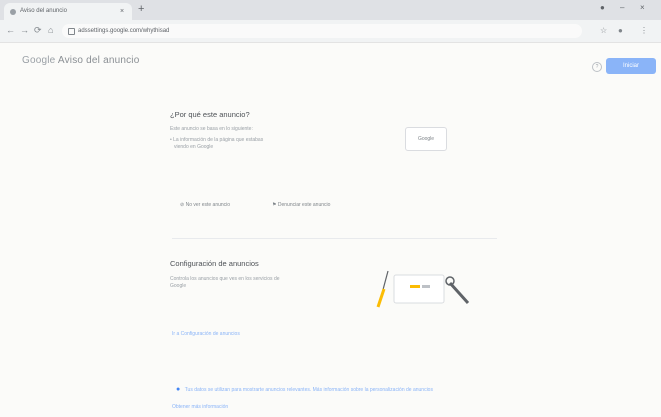 The height and width of the screenshot is (417, 661). I want to click on section-divider, so click(334, 238).